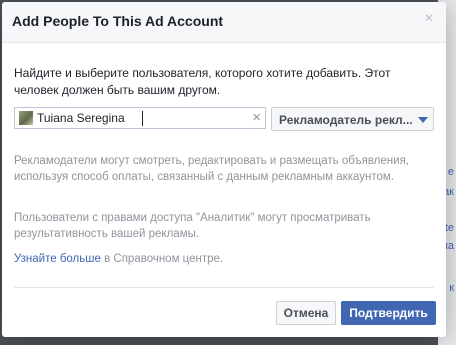 Image resolution: width=456 pixels, height=345 pixels. Describe the element at coordinates (449, 228) in the screenshot. I see `background-text: te` at that location.